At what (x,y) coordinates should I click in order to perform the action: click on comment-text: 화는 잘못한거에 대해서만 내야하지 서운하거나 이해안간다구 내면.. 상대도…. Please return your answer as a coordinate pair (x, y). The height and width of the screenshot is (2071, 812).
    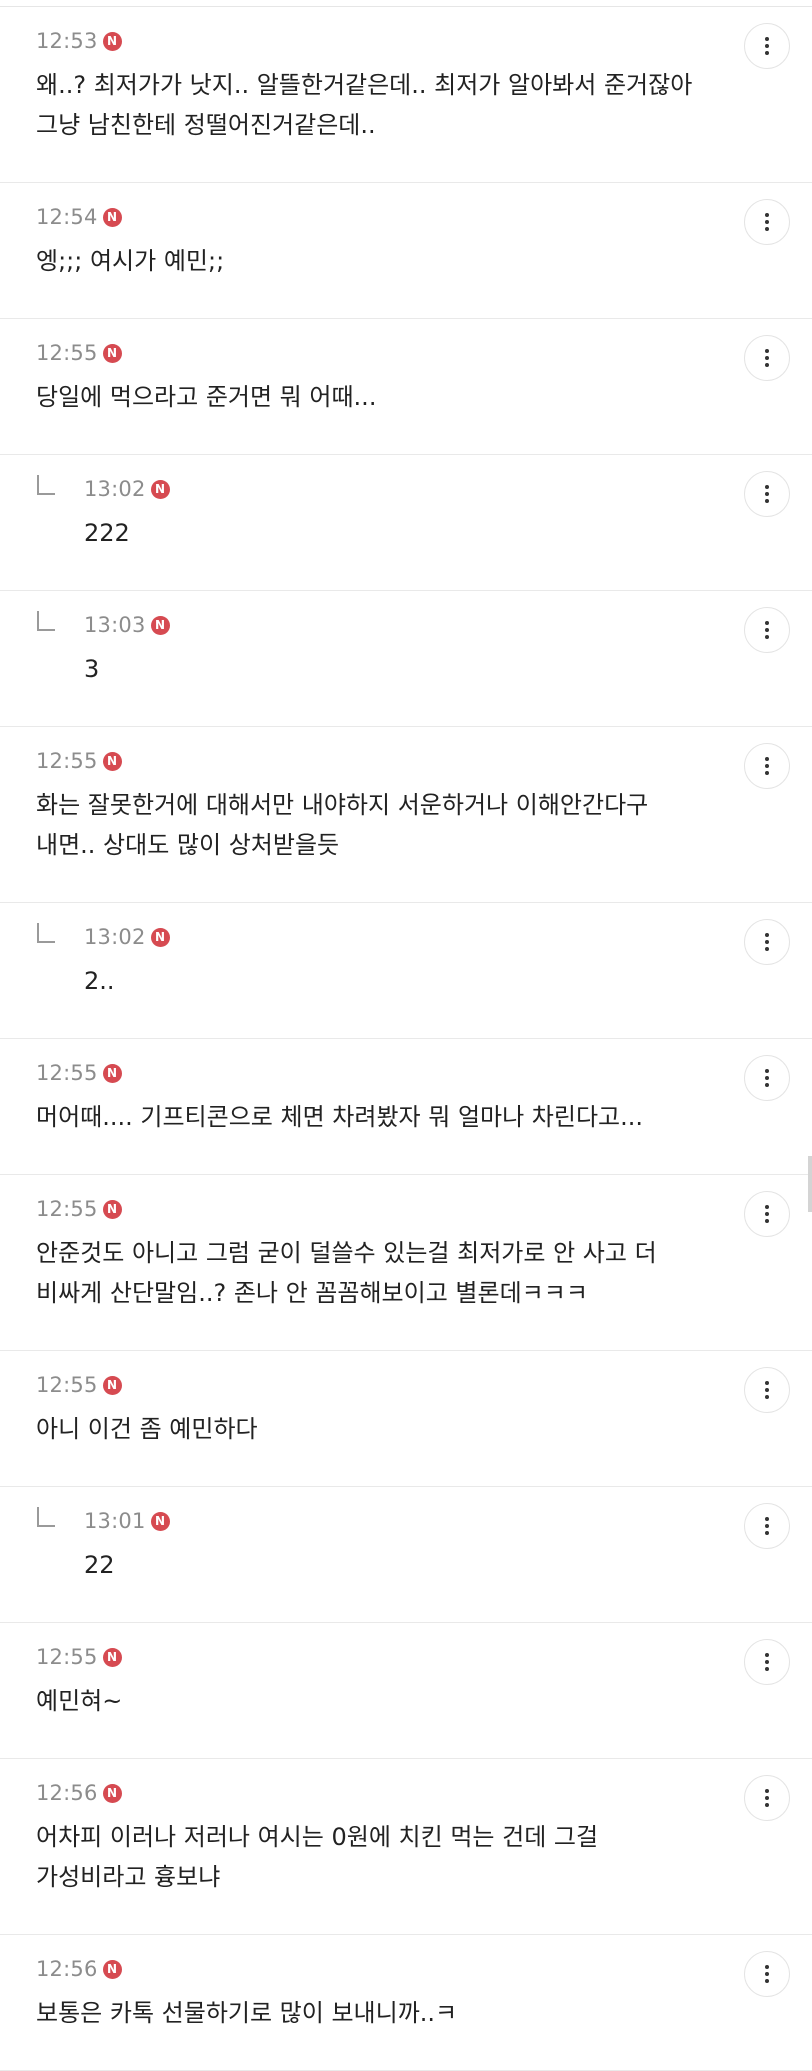
    Looking at the image, I should click on (342, 825).